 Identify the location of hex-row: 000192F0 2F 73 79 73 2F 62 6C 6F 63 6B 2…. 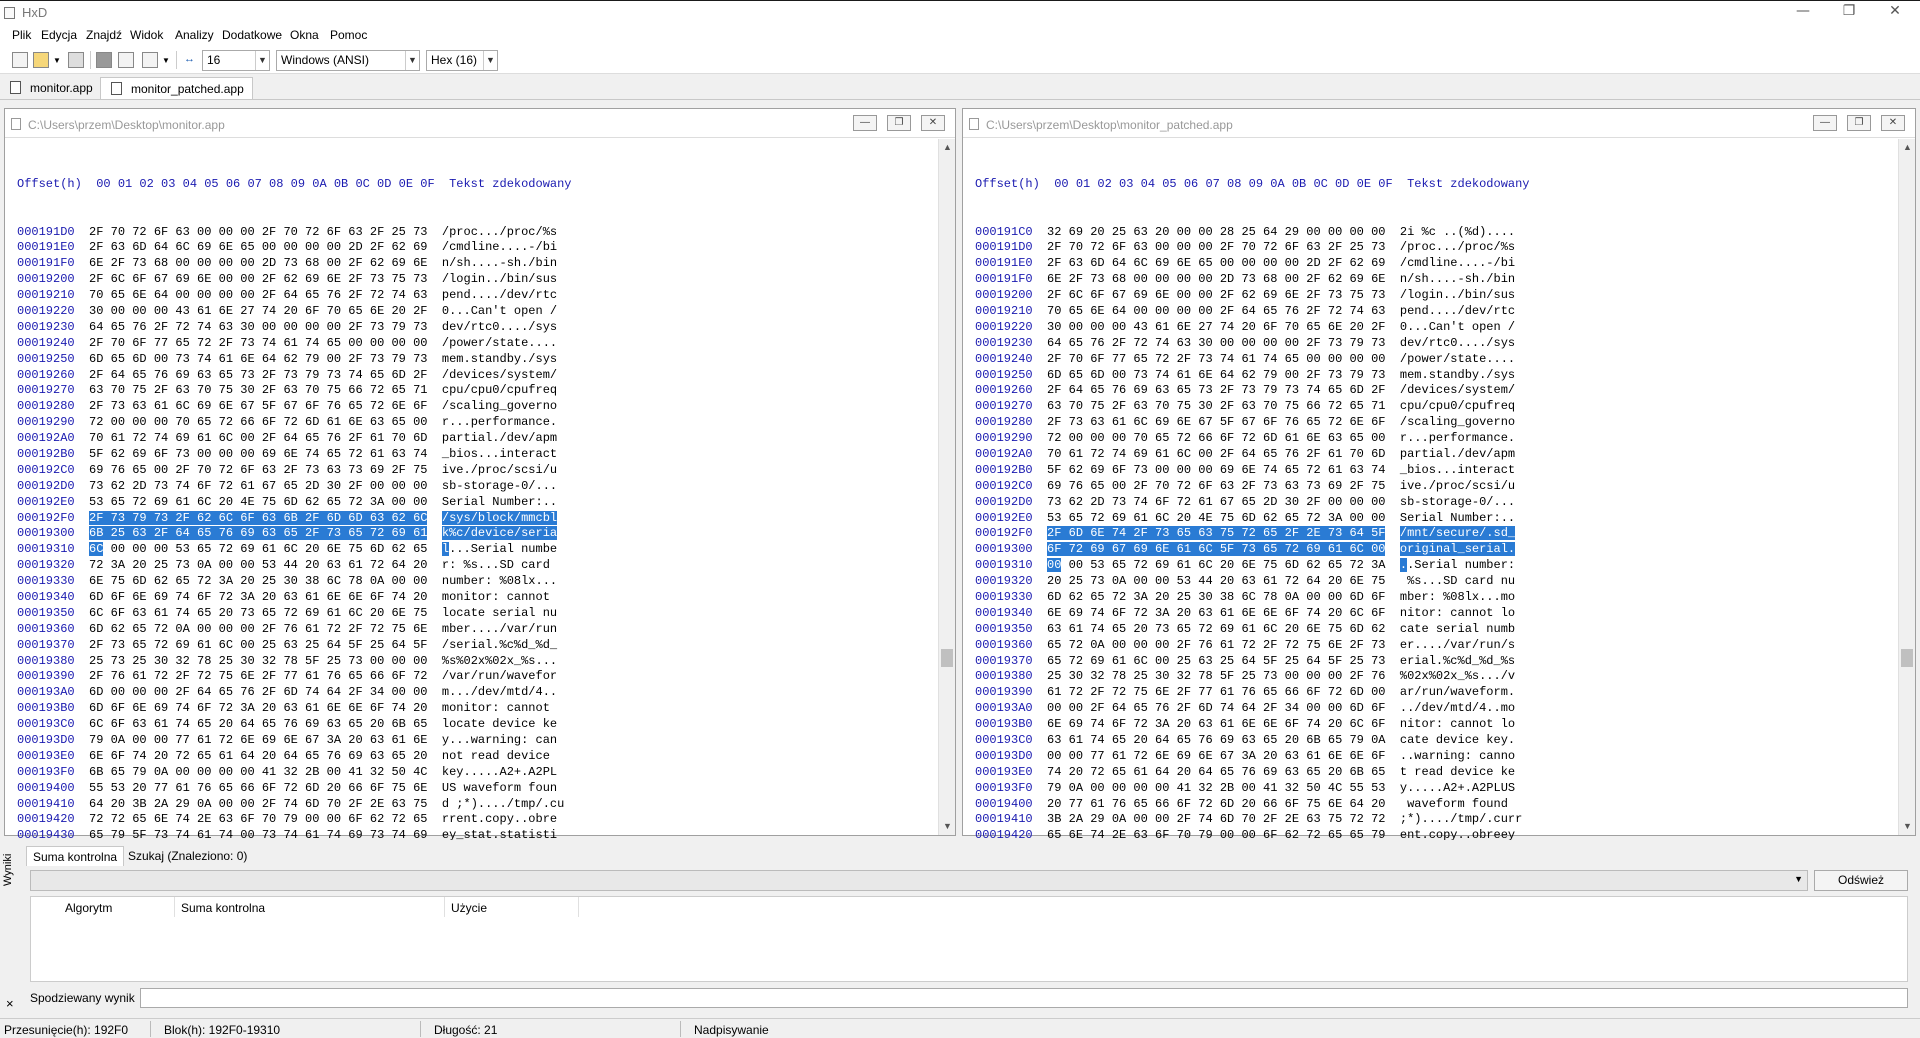
(294, 518).